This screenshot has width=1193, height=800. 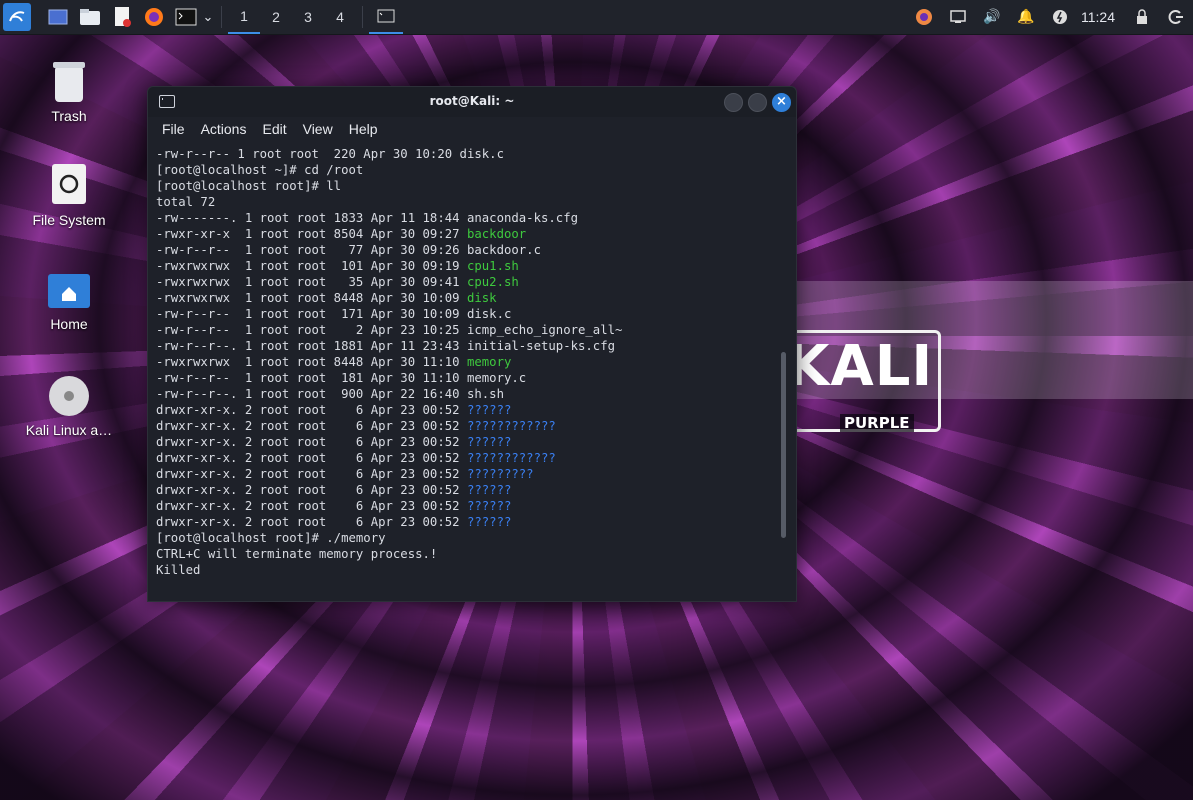 I want to click on desktop-icon-file-system: File System, so click(x=69, y=195).